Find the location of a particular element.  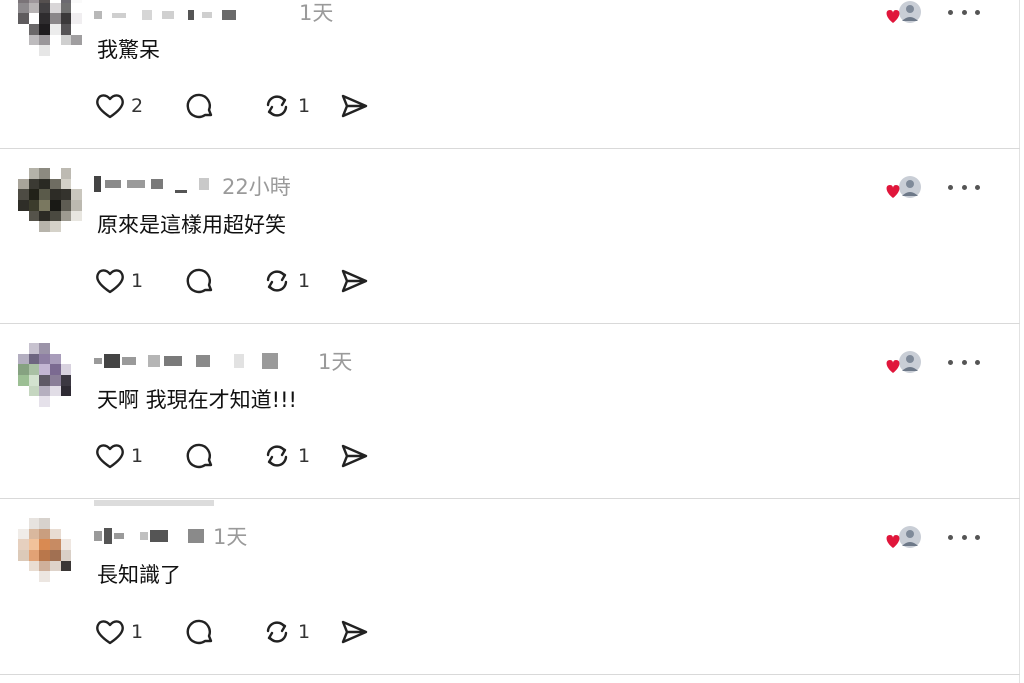

comment-text: 長知識了 is located at coordinates (139, 575).